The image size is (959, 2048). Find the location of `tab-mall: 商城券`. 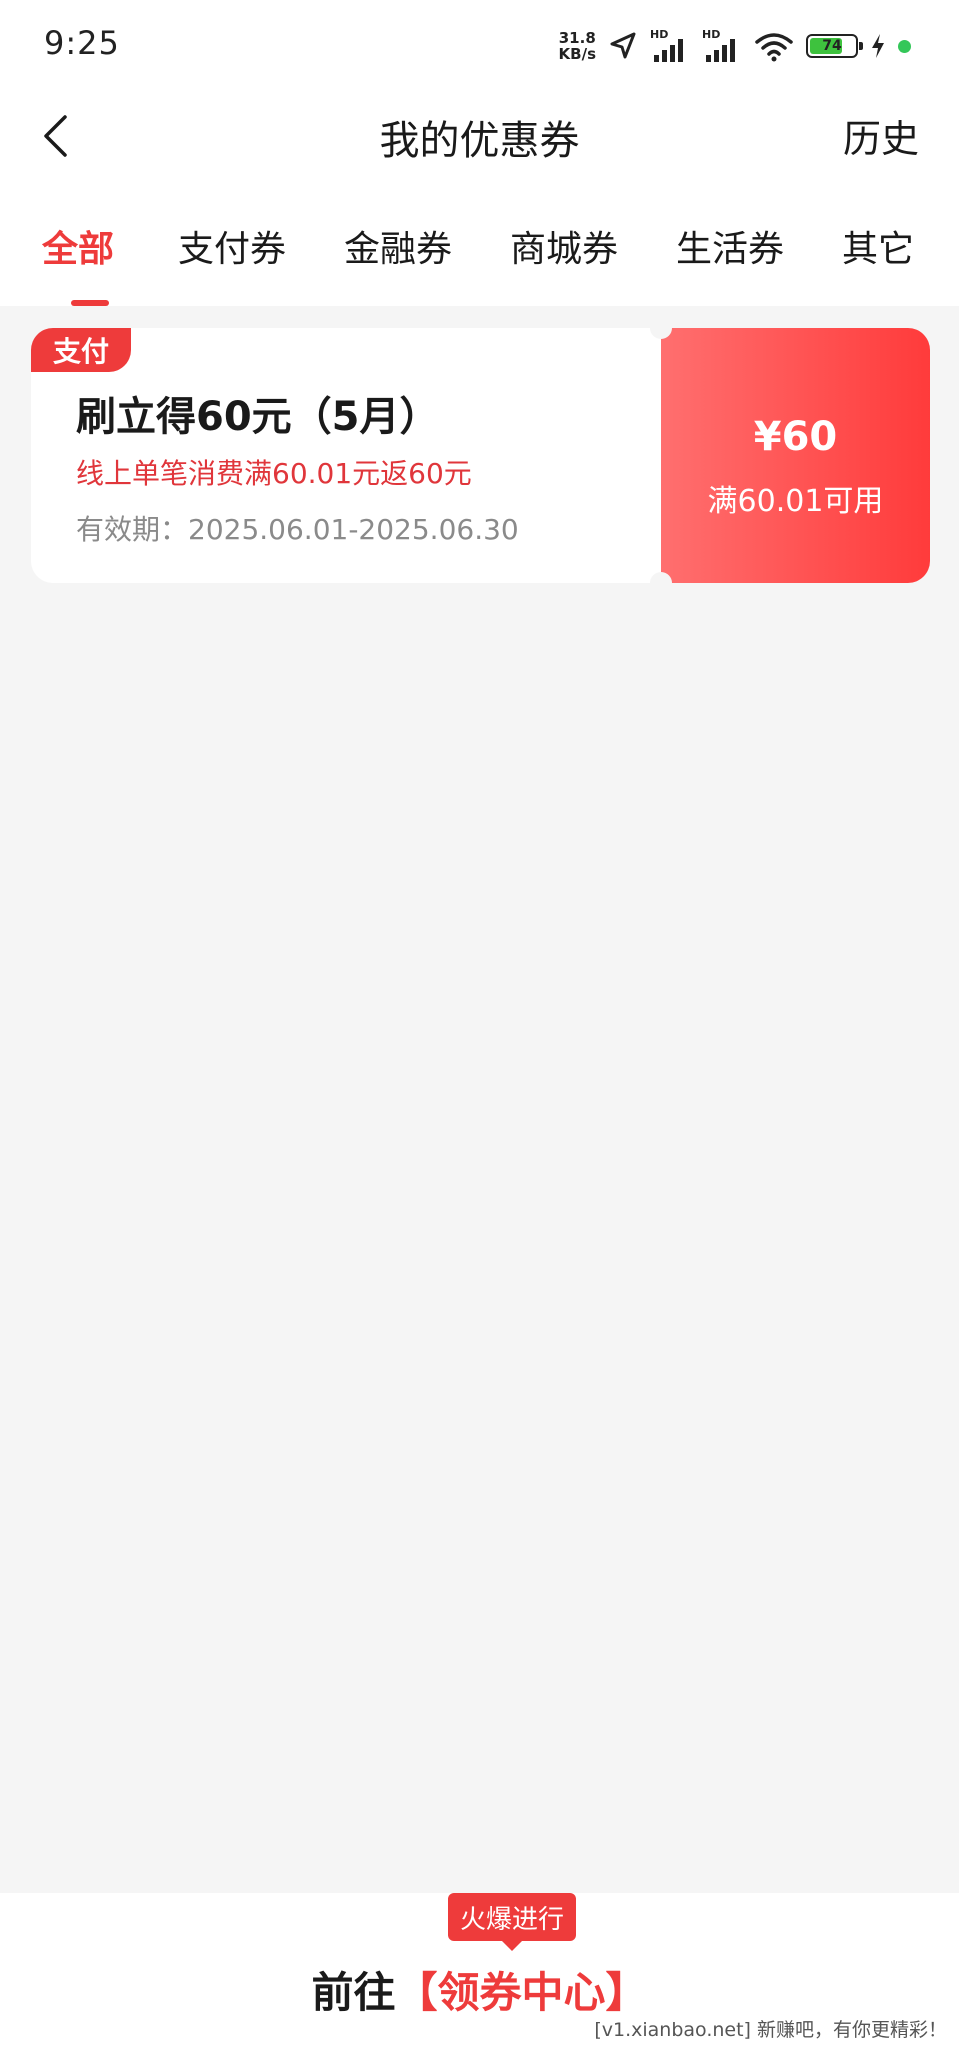

tab-mall: 商城券 is located at coordinates (564, 248).